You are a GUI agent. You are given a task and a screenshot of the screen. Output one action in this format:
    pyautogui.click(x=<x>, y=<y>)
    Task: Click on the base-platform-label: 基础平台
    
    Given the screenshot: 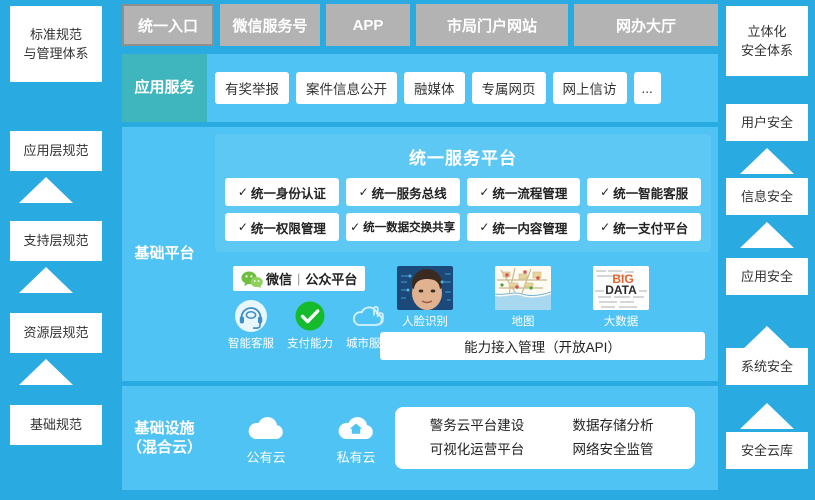 What is the action you would take?
    pyautogui.click(x=164, y=254)
    